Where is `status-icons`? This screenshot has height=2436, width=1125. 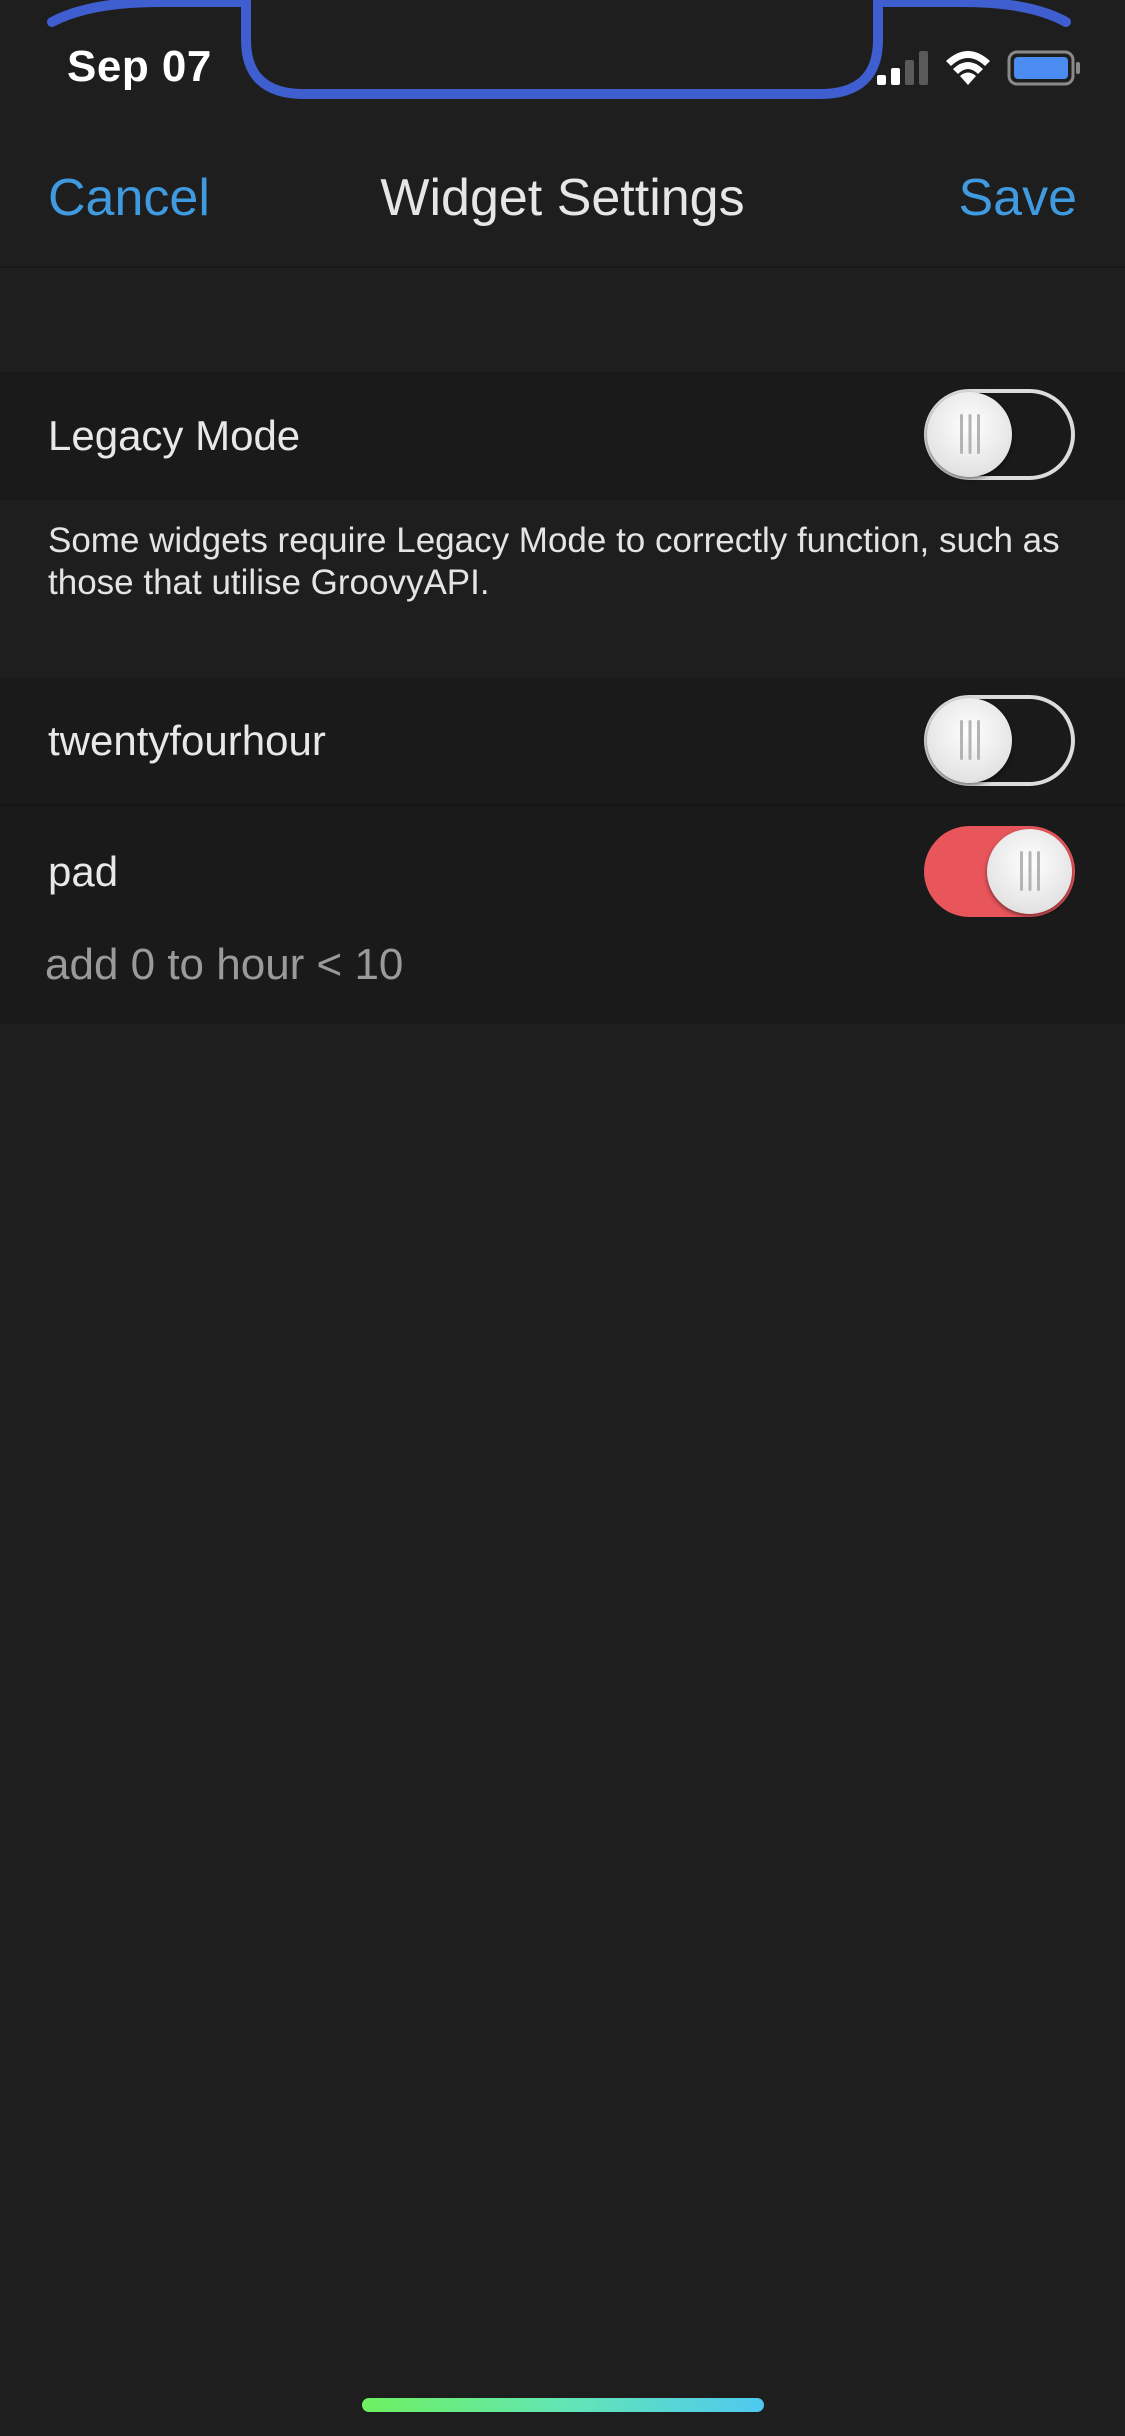
status-icons is located at coordinates (979, 68).